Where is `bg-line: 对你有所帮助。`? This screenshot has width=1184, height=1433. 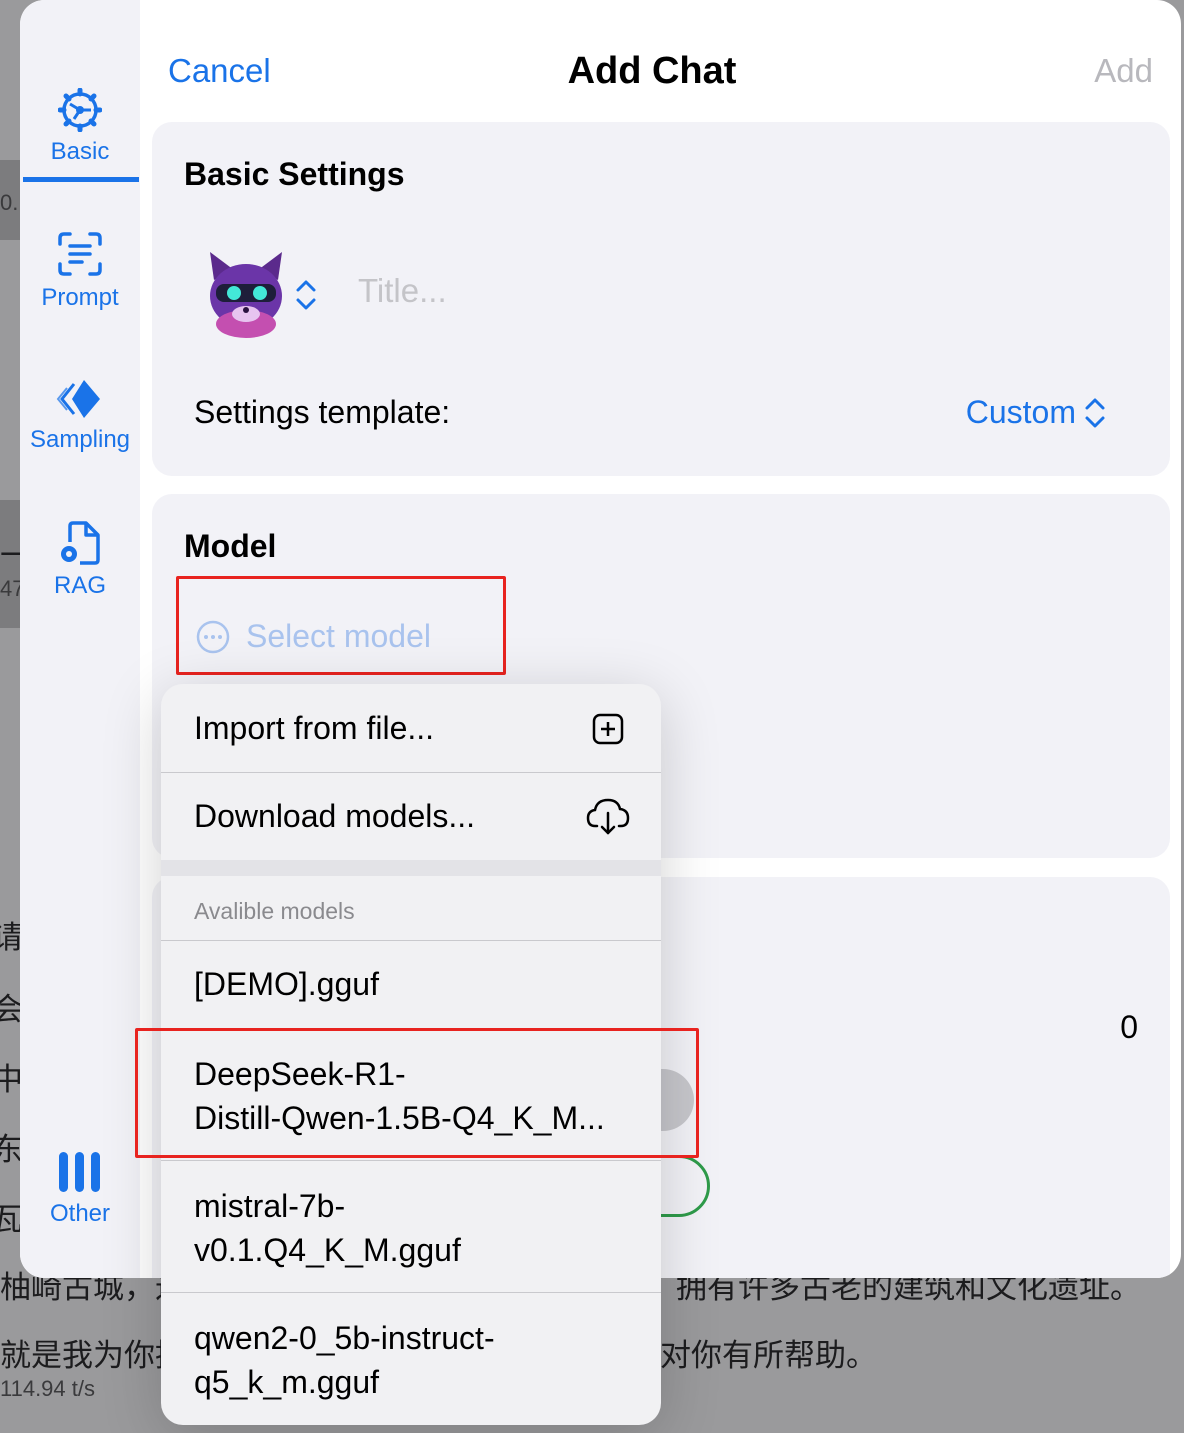
bg-line: 对你有所帮助。 is located at coordinates (768, 1355).